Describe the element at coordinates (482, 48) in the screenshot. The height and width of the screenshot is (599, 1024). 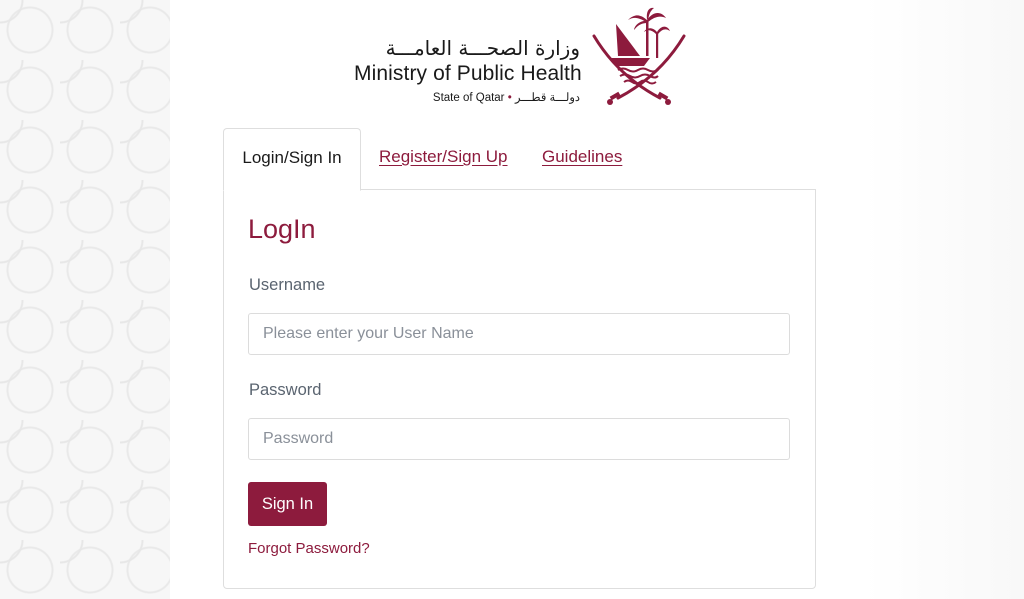
I see `ministry-name-arabic: وزارة الصحـــة العامـــة` at that location.